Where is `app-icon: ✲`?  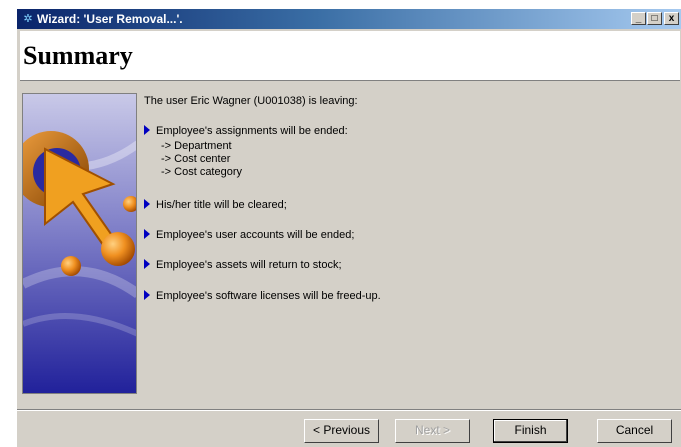
app-icon: ✲ is located at coordinates (28, 19).